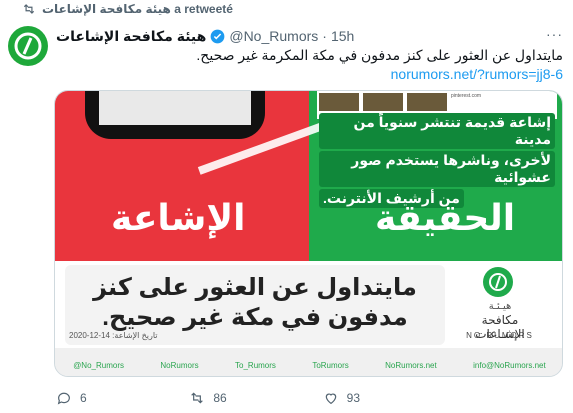 This screenshot has height=413, width=573. What do you see at coordinates (445, 217) in the screenshot?
I see `label-fact: الحقيقة` at bounding box center [445, 217].